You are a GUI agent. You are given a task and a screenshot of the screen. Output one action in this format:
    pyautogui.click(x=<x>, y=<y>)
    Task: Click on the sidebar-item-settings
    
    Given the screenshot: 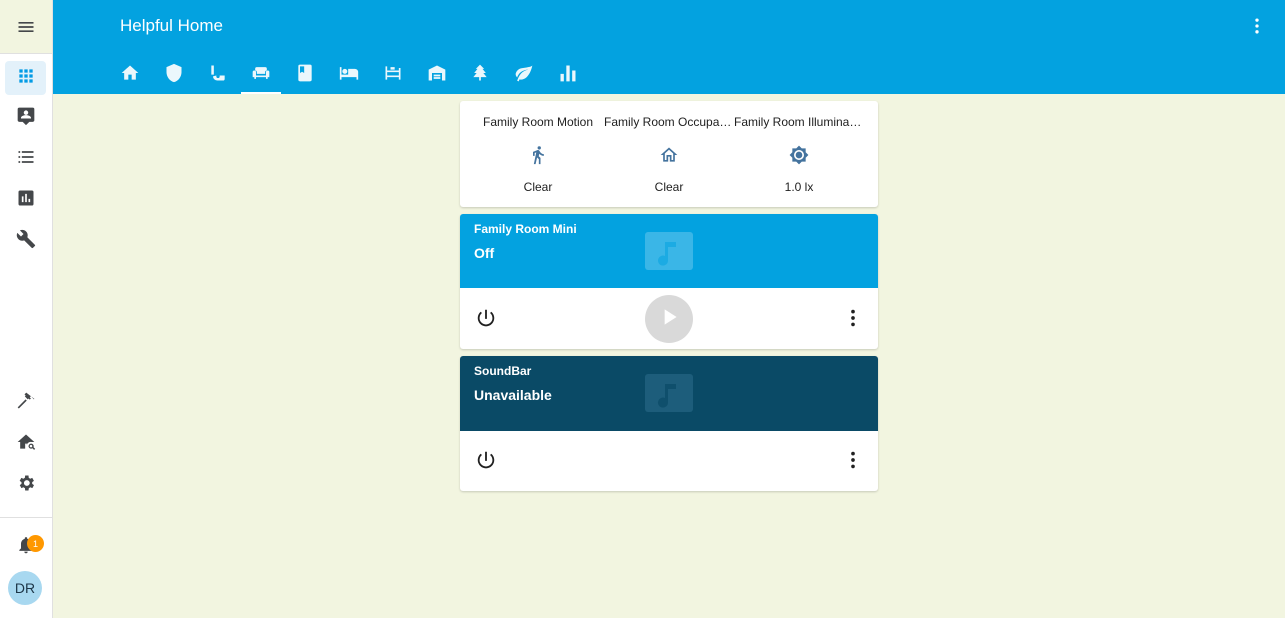 What is the action you would take?
    pyautogui.click(x=25, y=485)
    